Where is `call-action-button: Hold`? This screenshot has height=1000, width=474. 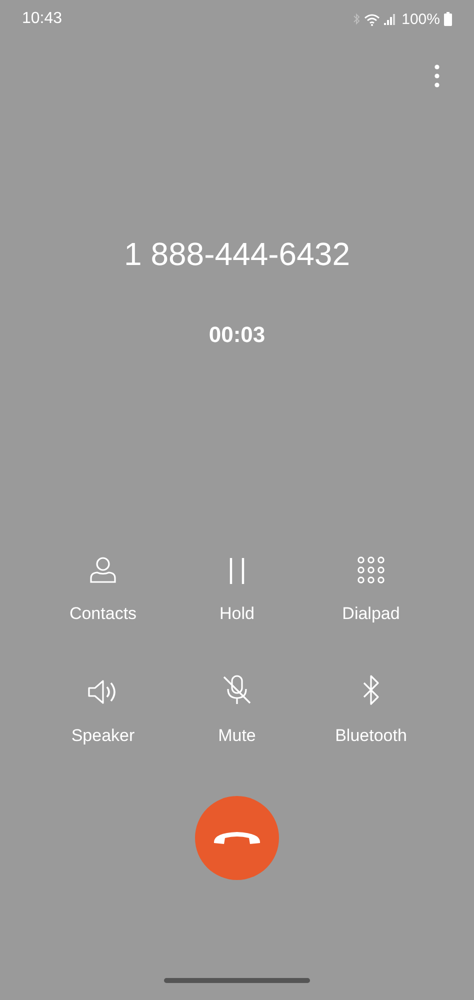
call-action-button: Hold is located at coordinates (237, 569).